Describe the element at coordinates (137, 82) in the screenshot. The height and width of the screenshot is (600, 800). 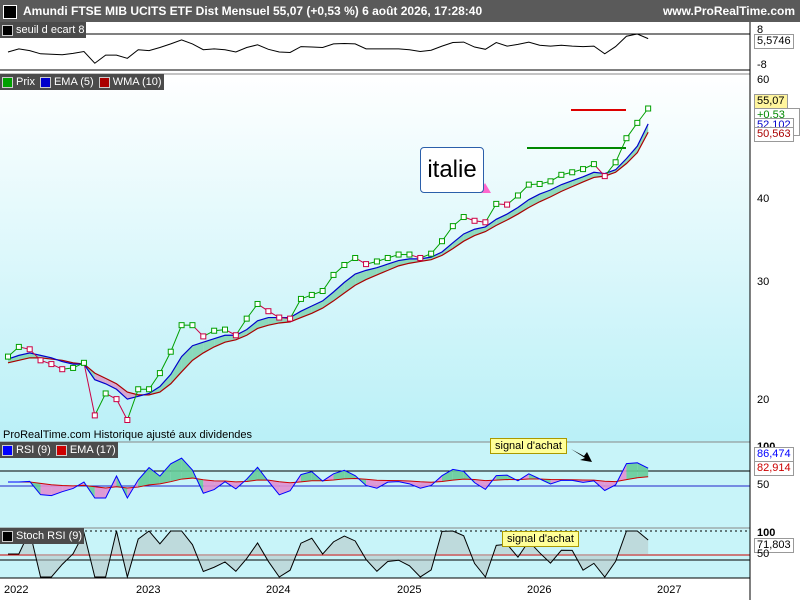
I see `legend-label-wma: WMA (10)` at that location.